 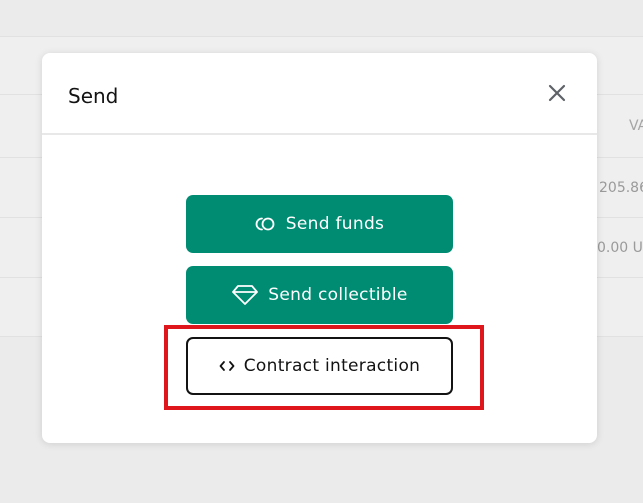 What do you see at coordinates (620, 248) in the screenshot?
I see `background-cell-value: 0.00 U` at bounding box center [620, 248].